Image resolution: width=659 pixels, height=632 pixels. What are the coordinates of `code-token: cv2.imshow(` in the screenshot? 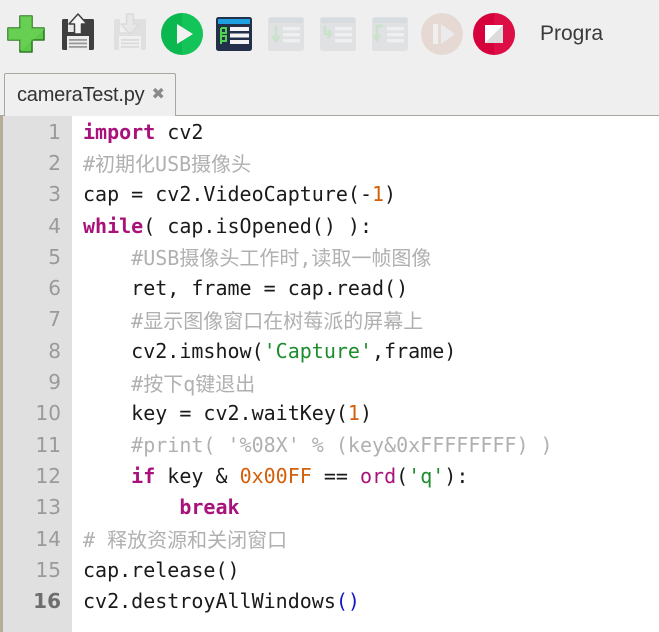 It's located at (173, 350).